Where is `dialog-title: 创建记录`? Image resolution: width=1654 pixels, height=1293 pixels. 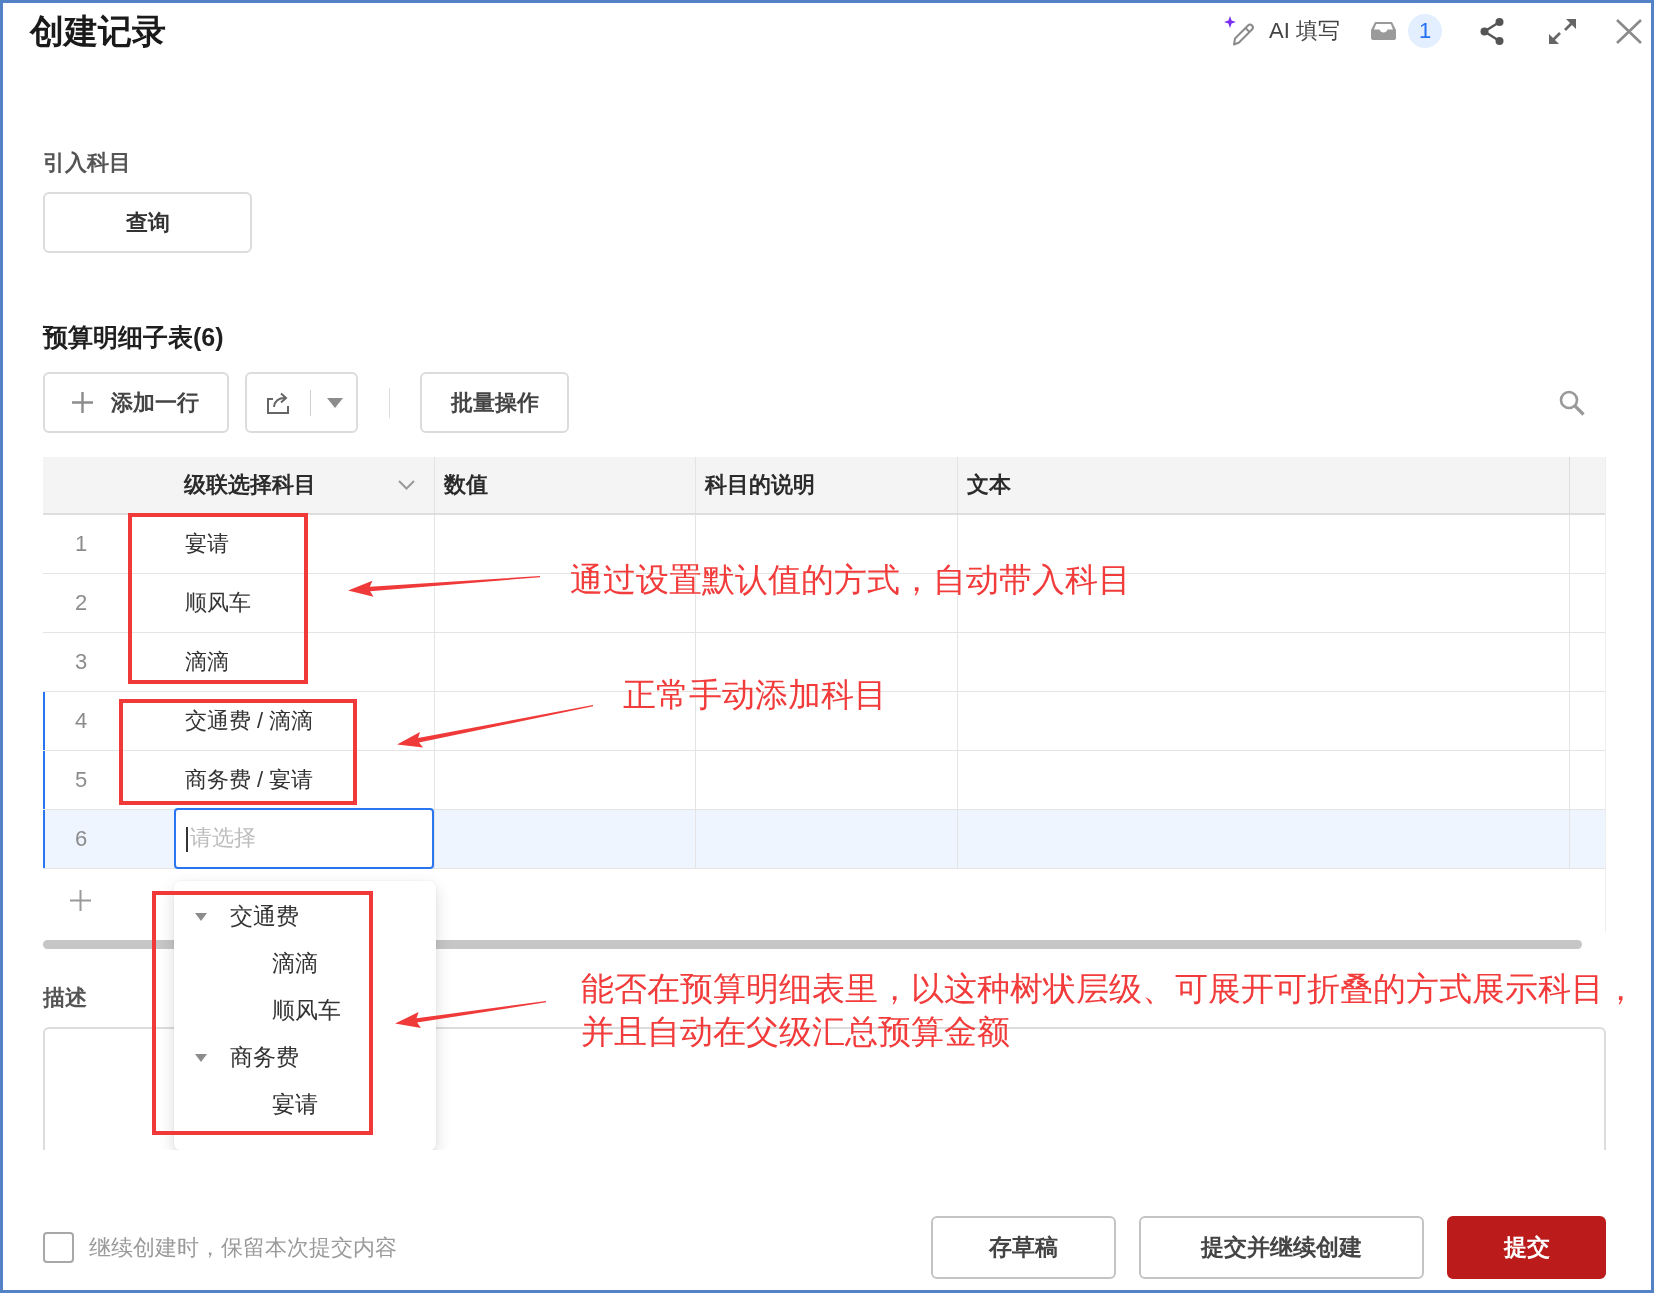 dialog-title: 创建记录 is located at coordinates (98, 31).